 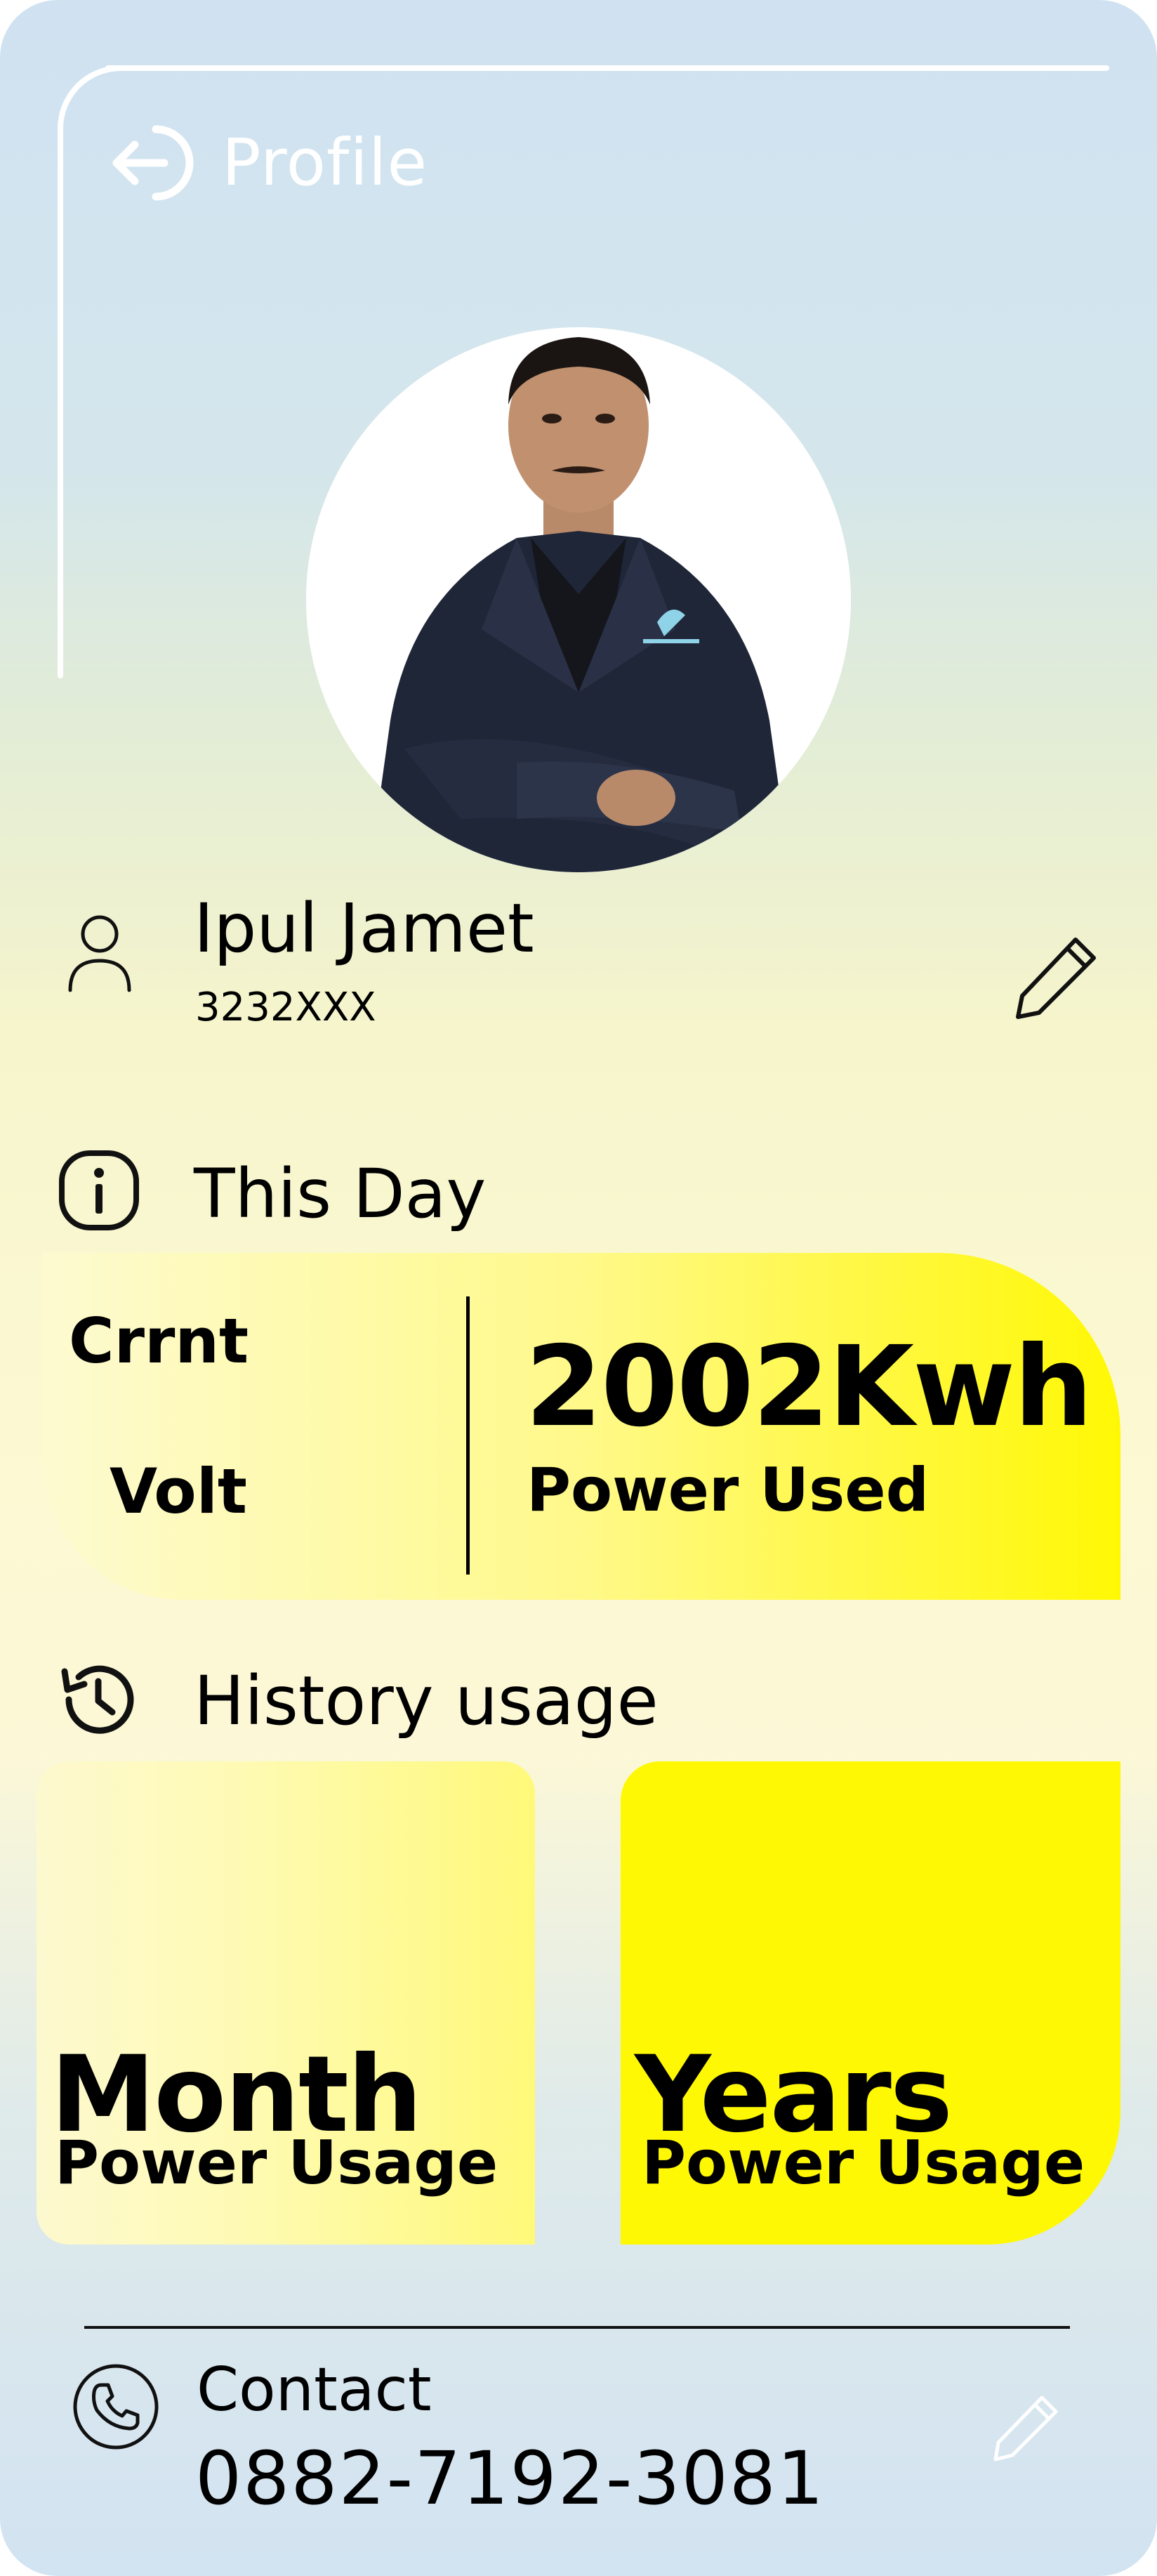 What do you see at coordinates (468, 1435) in the screenshot?
I see `card-divider` at bounding box center [468, 1435].